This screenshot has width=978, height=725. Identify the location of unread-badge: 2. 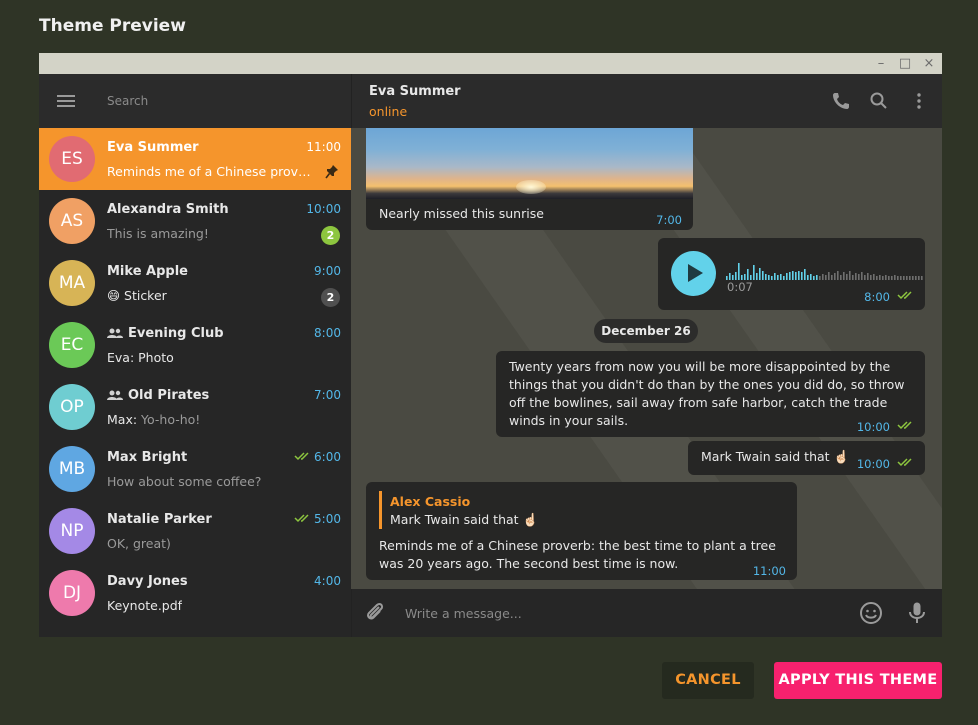
(330, 297).